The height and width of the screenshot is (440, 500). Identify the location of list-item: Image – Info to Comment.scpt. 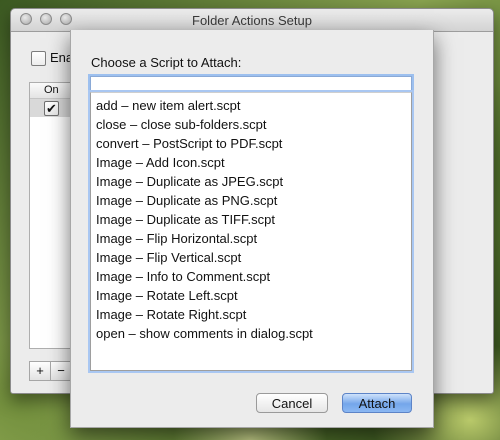
(251, 276).